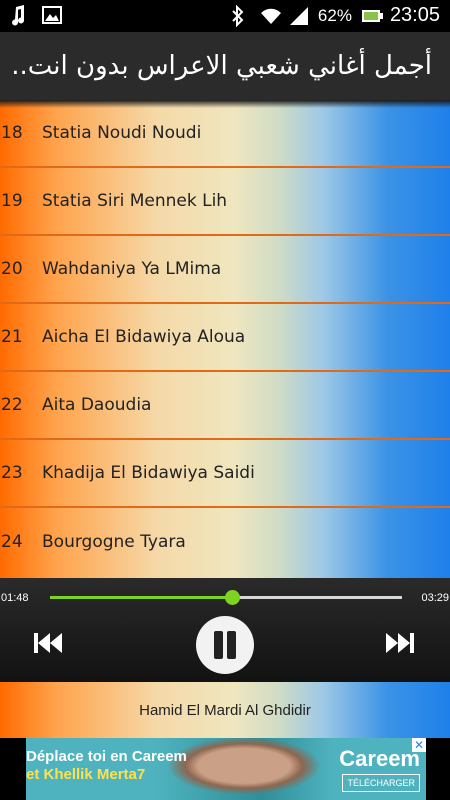 This screenshot has height=800, width=450. Describe the element at coordinates (270, 16) in the screenshot. I see `wifi-icon` at that location.